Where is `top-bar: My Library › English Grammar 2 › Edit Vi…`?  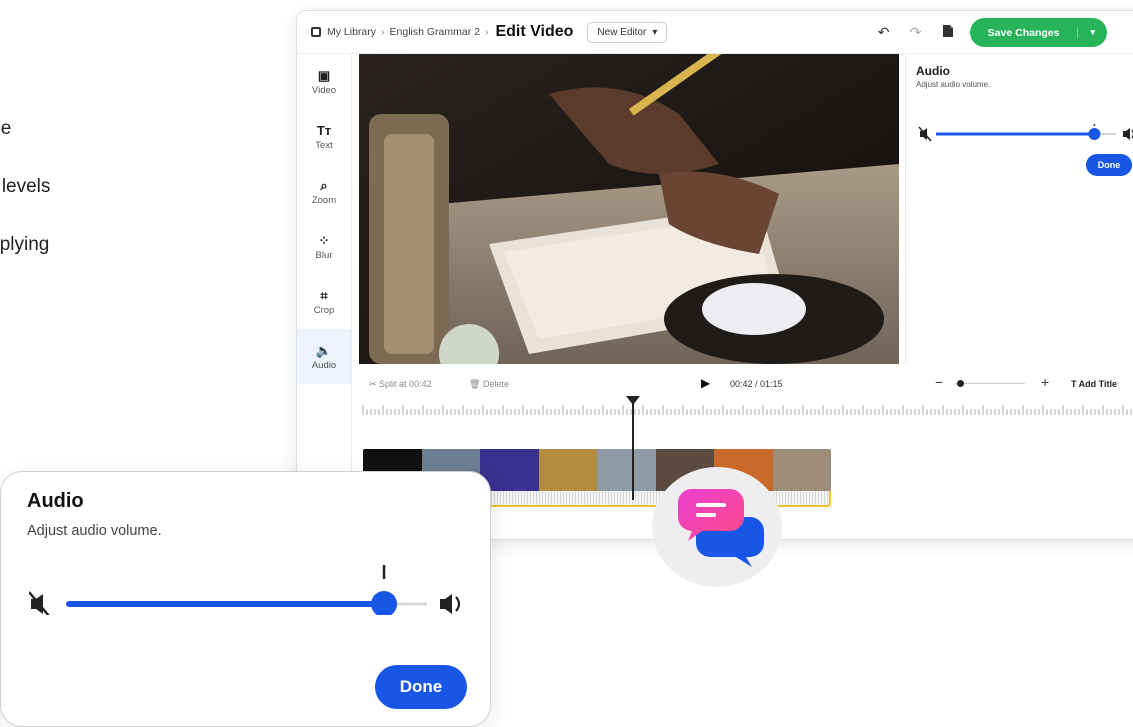 top-bar: My Library › English Grammar 2 › Edit Vi… is located at coordinates (715, 32).